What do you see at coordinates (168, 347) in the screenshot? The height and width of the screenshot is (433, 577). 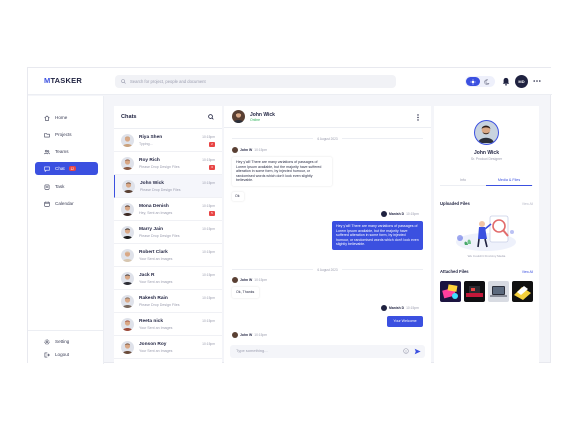 I see `chat-list-item: Jonson Roy Your Sent an Images 10:15pm` at bounding box center [168, 347].